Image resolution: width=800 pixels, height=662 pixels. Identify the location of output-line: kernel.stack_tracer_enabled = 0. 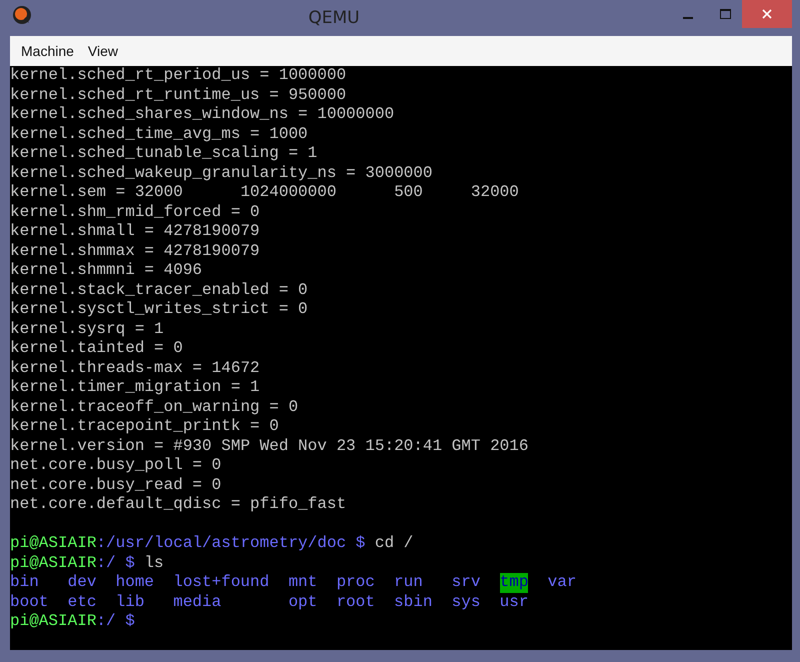
(159, 290).